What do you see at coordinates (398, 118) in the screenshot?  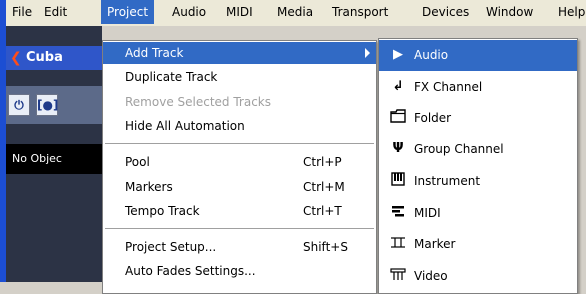 I see `folder-icon` at bounding box center [398, 118].